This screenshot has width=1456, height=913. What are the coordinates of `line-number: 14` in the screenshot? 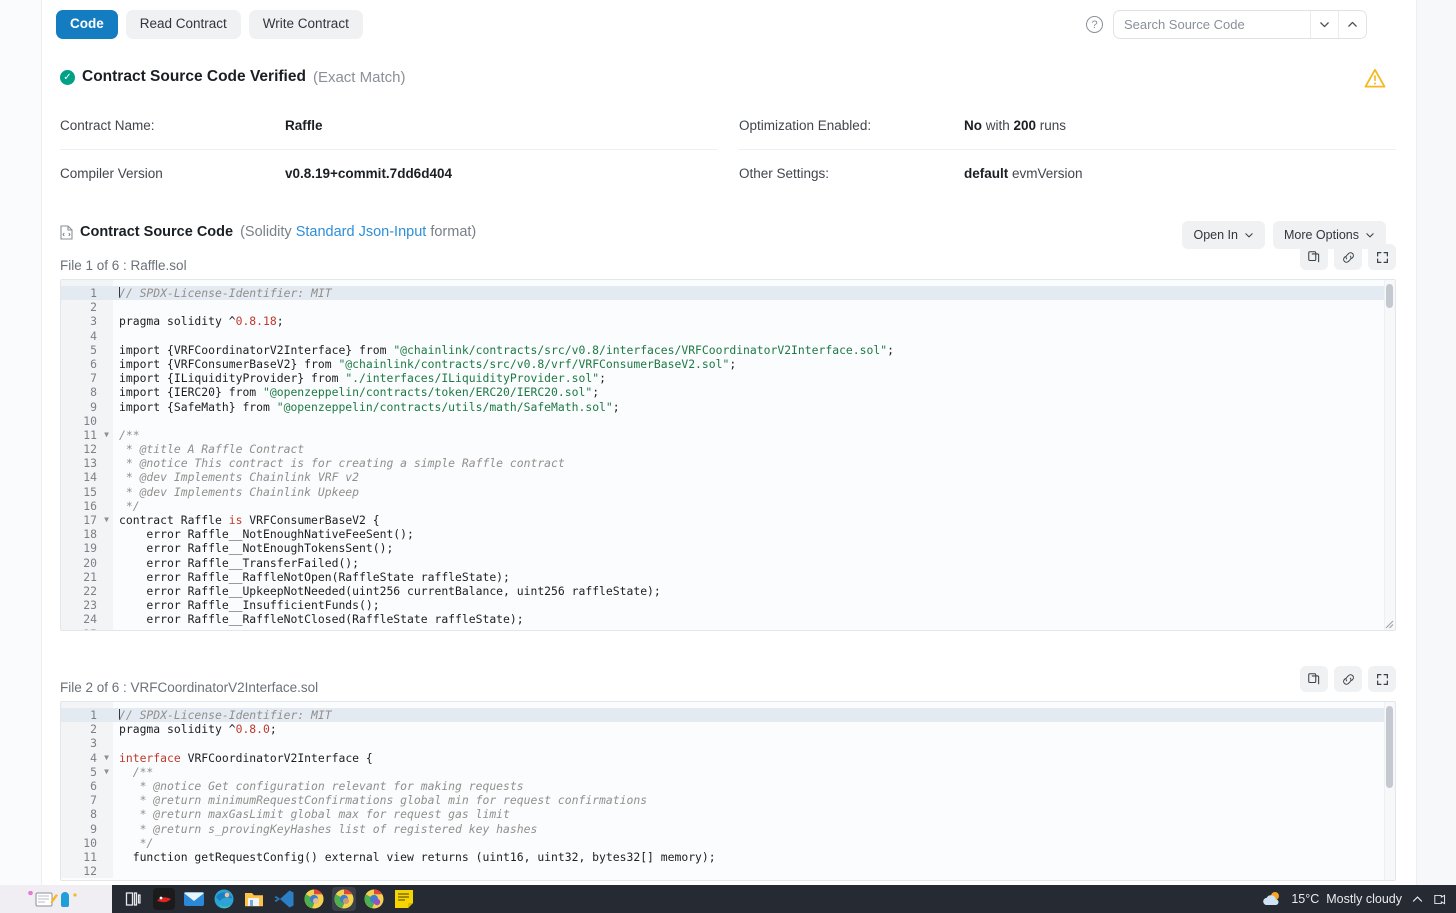 It's located at (90, 477).